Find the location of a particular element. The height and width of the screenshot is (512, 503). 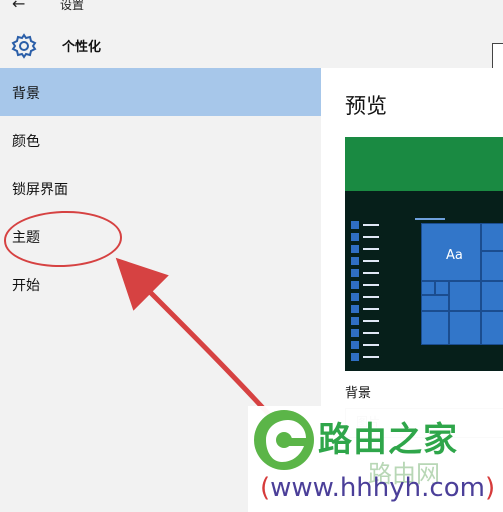

sidebar-item-label: 锁屏界面 is located at coordinates (40, 190).